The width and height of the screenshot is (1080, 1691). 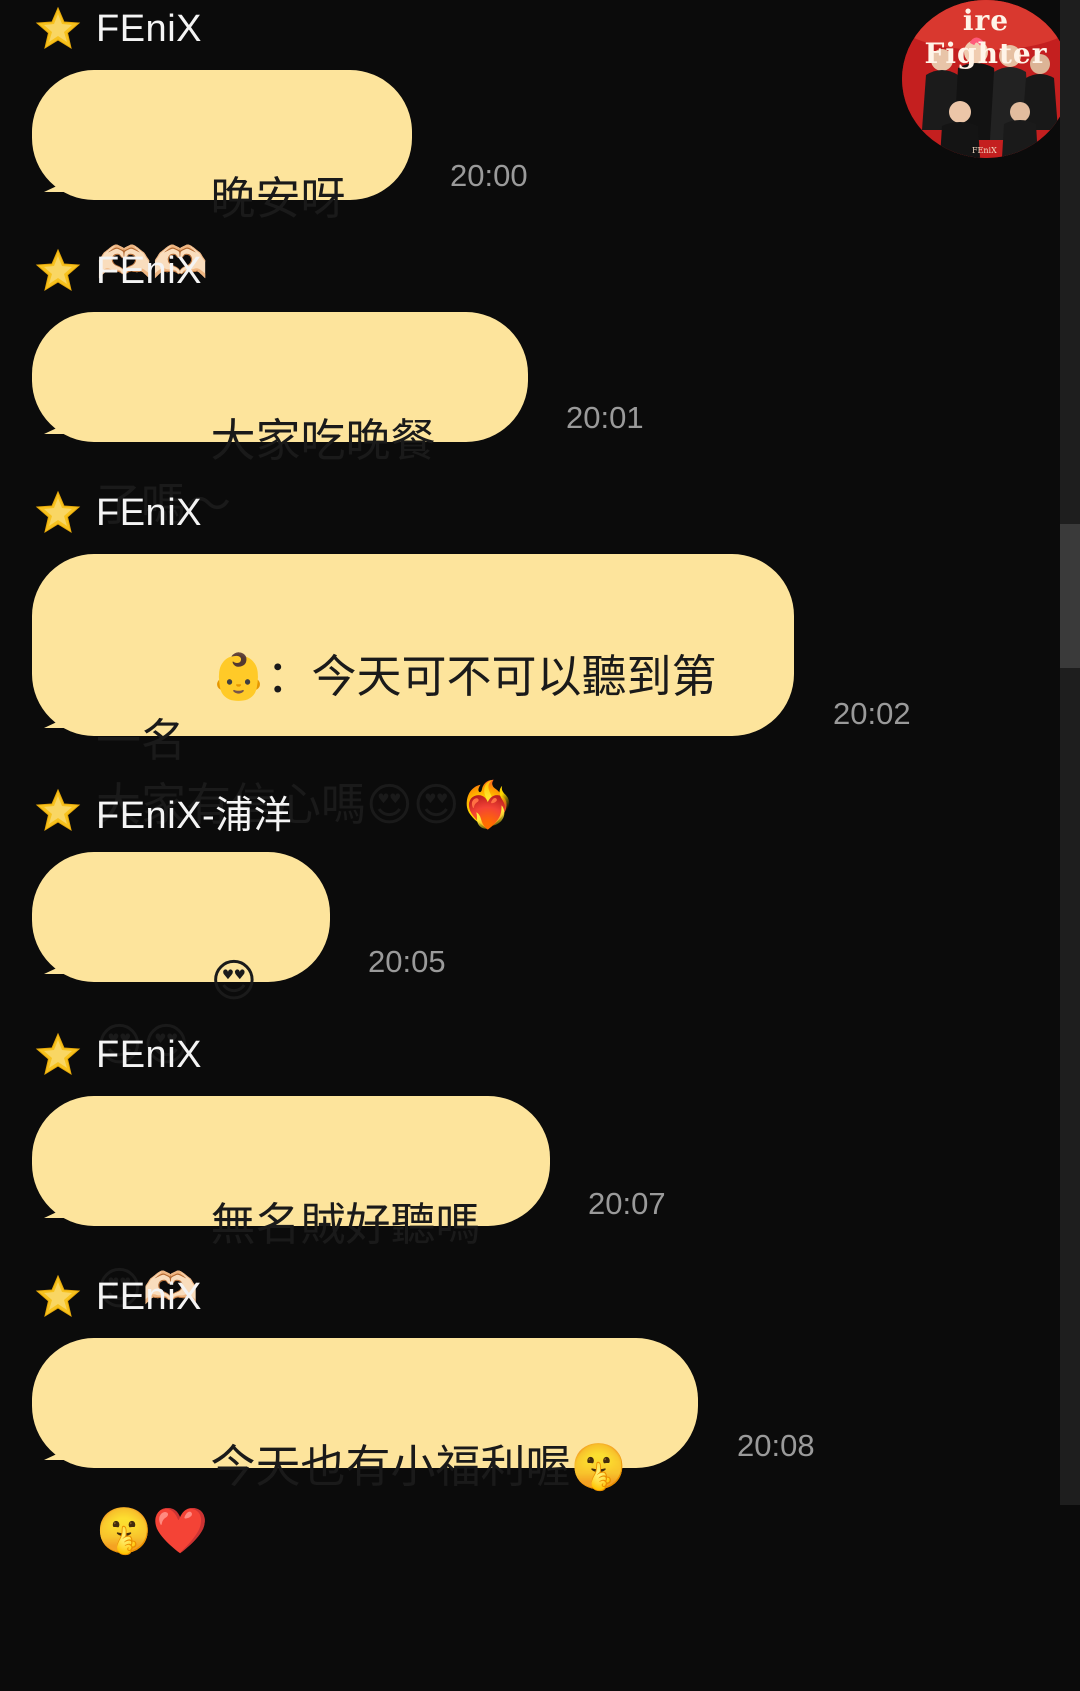 I want to click on message-time: 20:07, so click(x=627, y=1203).